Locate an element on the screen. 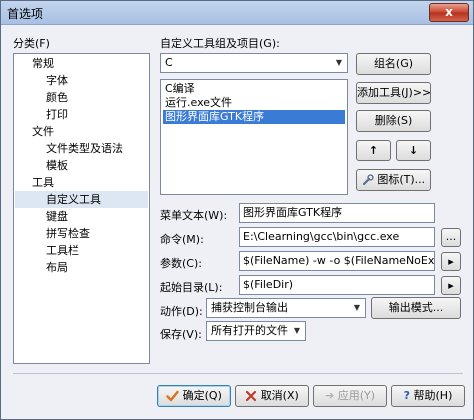 Image resolution: width=474 pixels, height=420 pixels. apply-button-label: 应用(Y) is located at coordinates (356, 395).